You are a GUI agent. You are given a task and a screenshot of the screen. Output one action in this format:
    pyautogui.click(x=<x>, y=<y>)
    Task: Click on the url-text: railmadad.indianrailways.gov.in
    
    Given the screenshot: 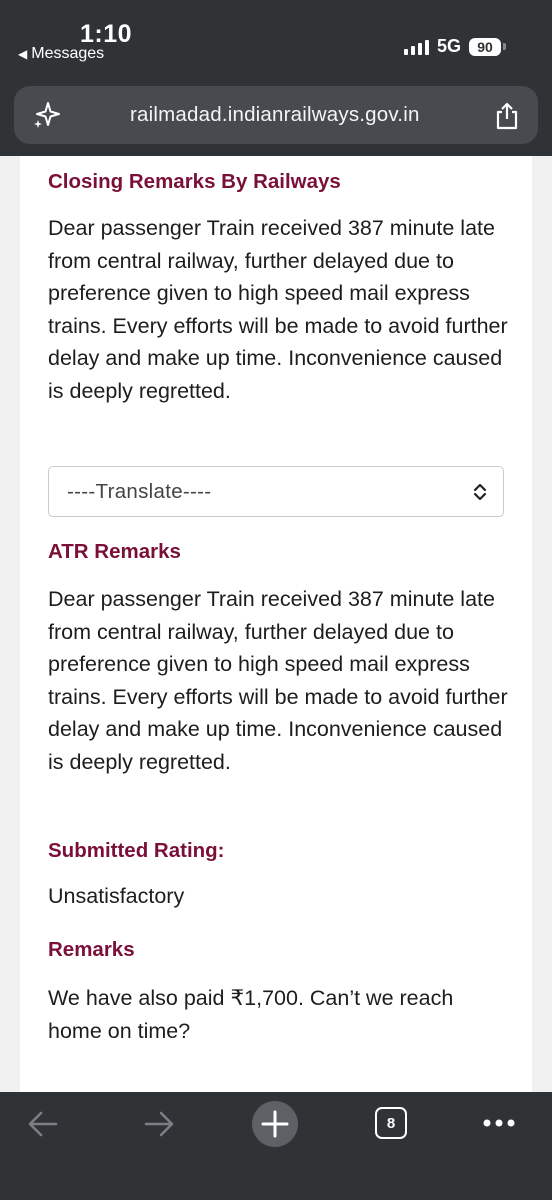 What is the action you would take?
    pyautogui.click(x=275, y=115)
    